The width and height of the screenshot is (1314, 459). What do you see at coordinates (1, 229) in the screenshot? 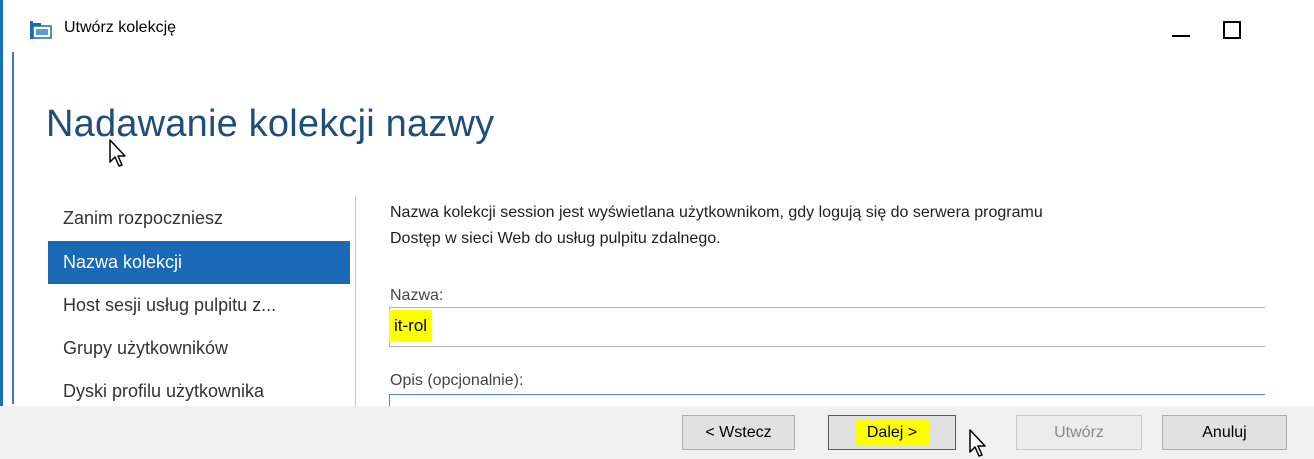
I see `window-left-accent` at bounding box center [1, 229].